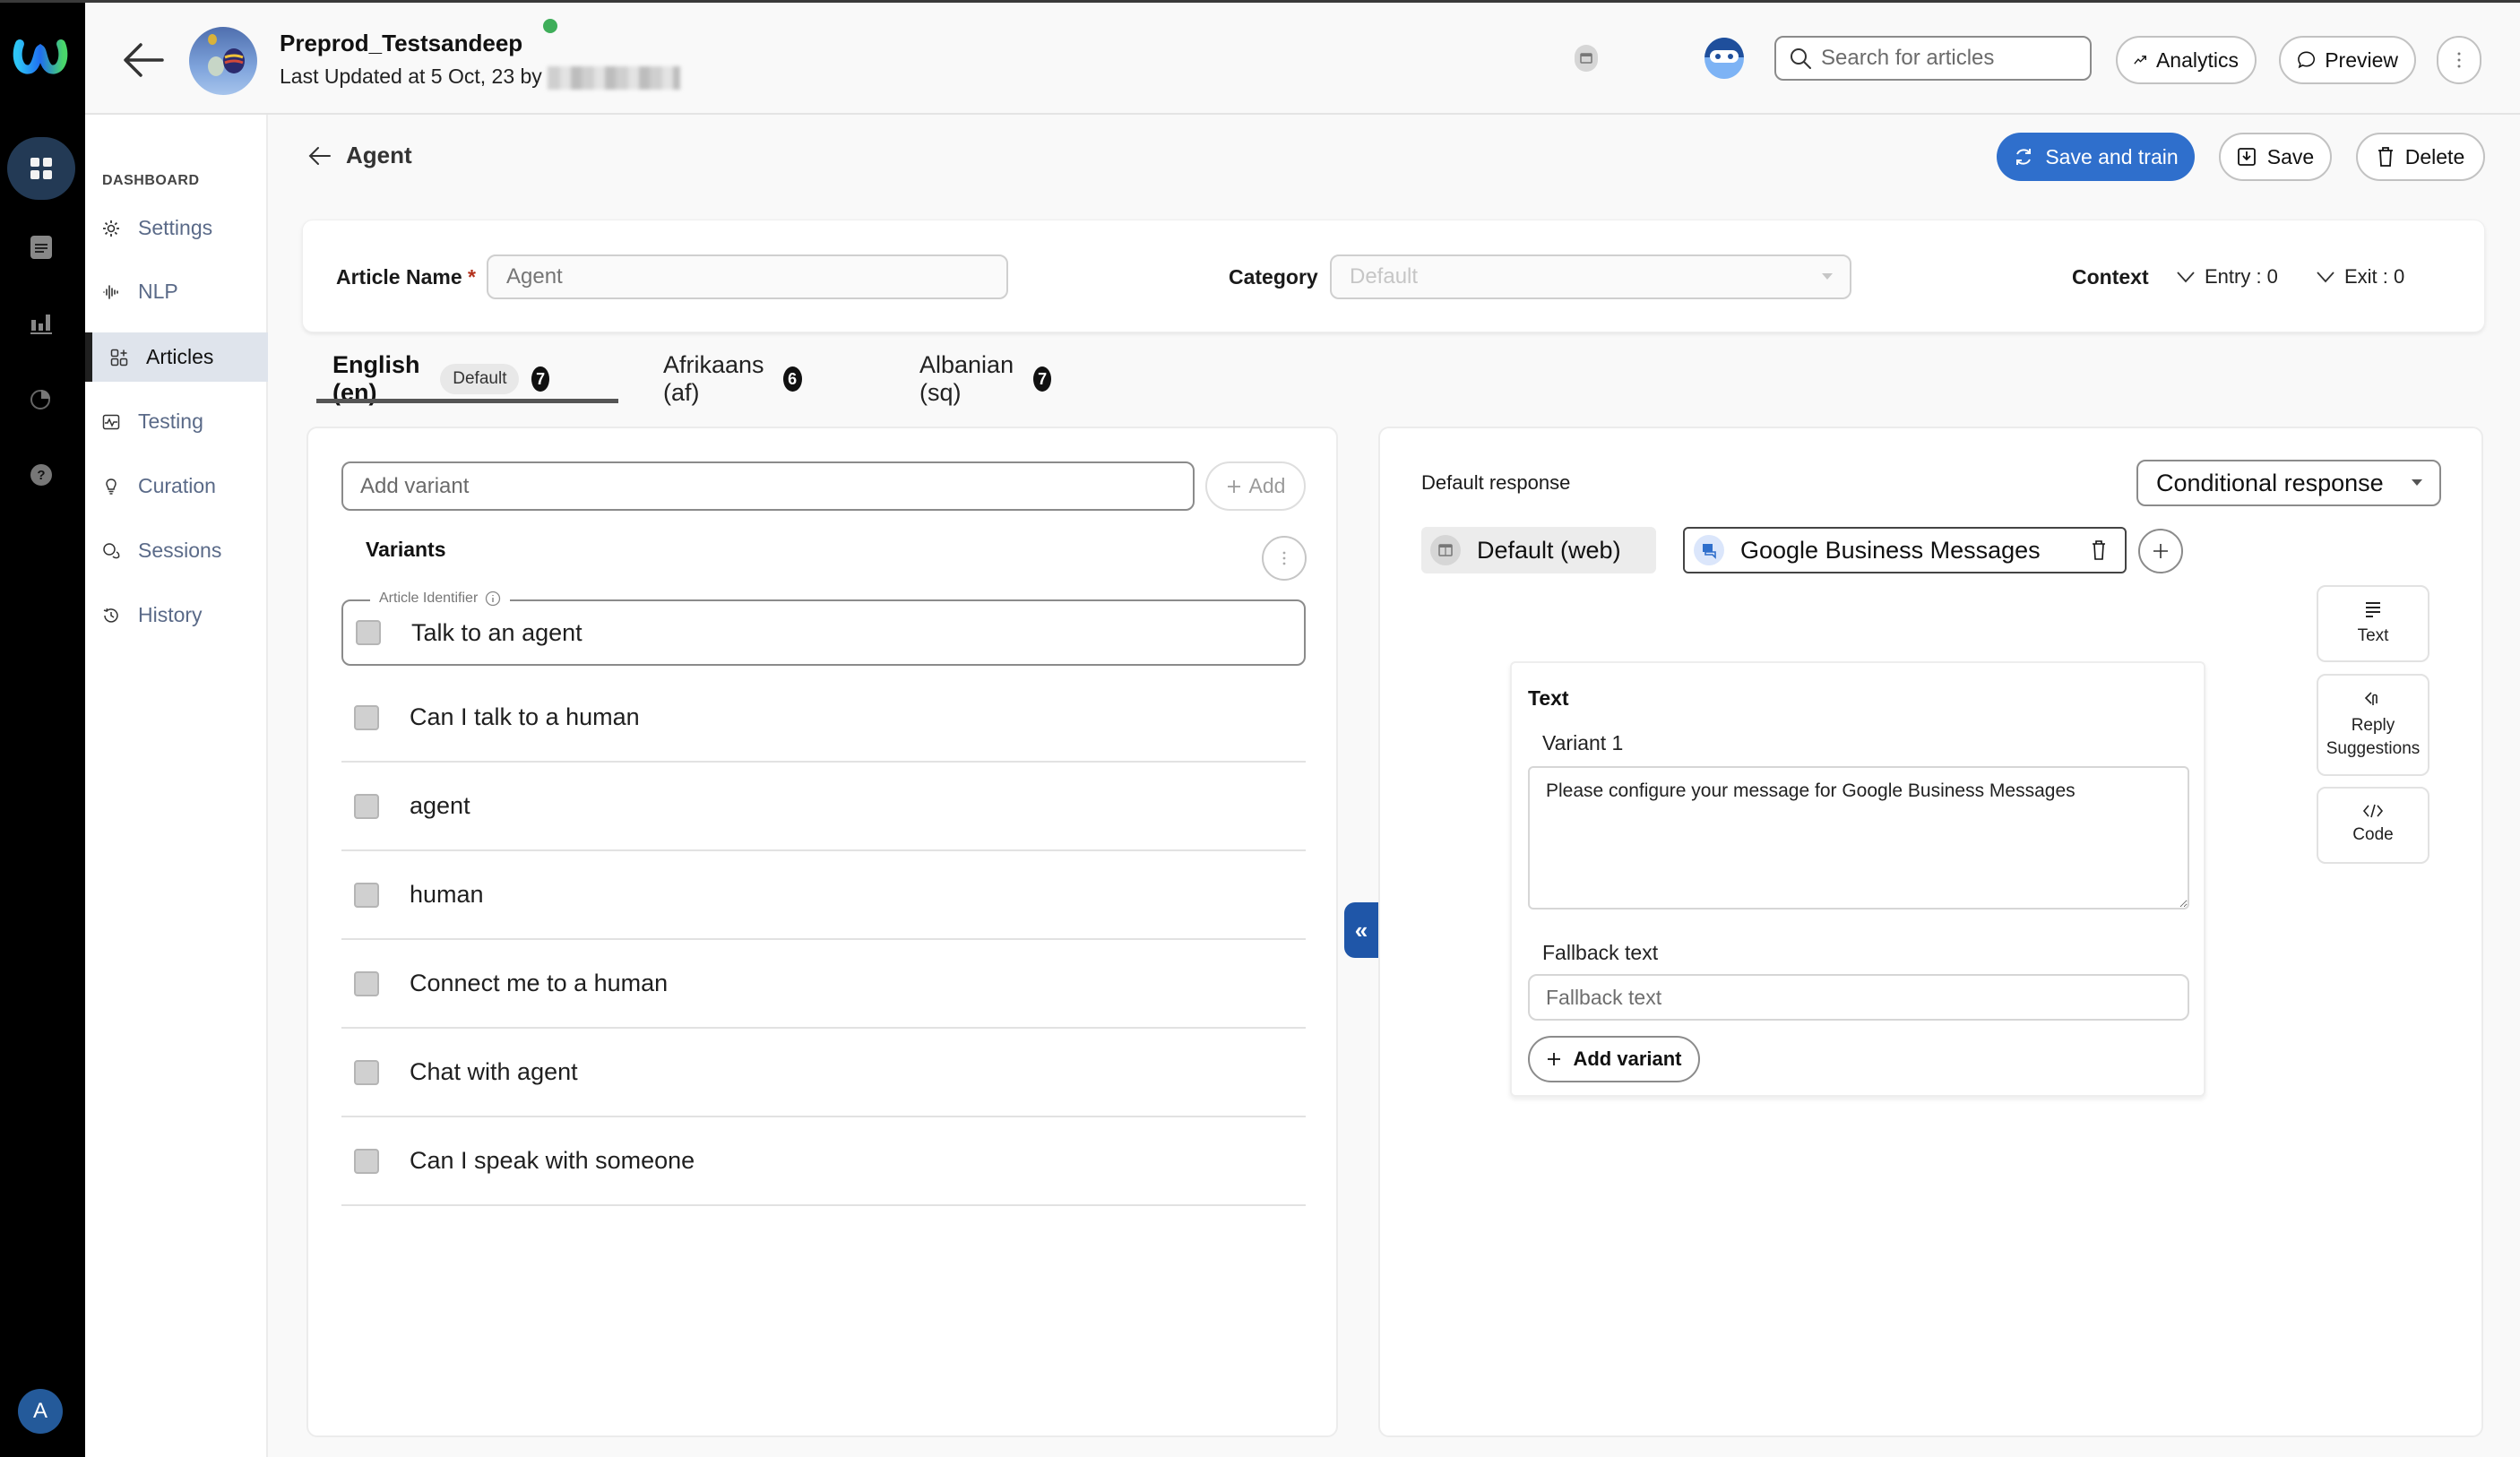 Image resolution: width=2520 pixels, height=1457 pixels. I want to click on category-select: Default, so click(1590, 276).